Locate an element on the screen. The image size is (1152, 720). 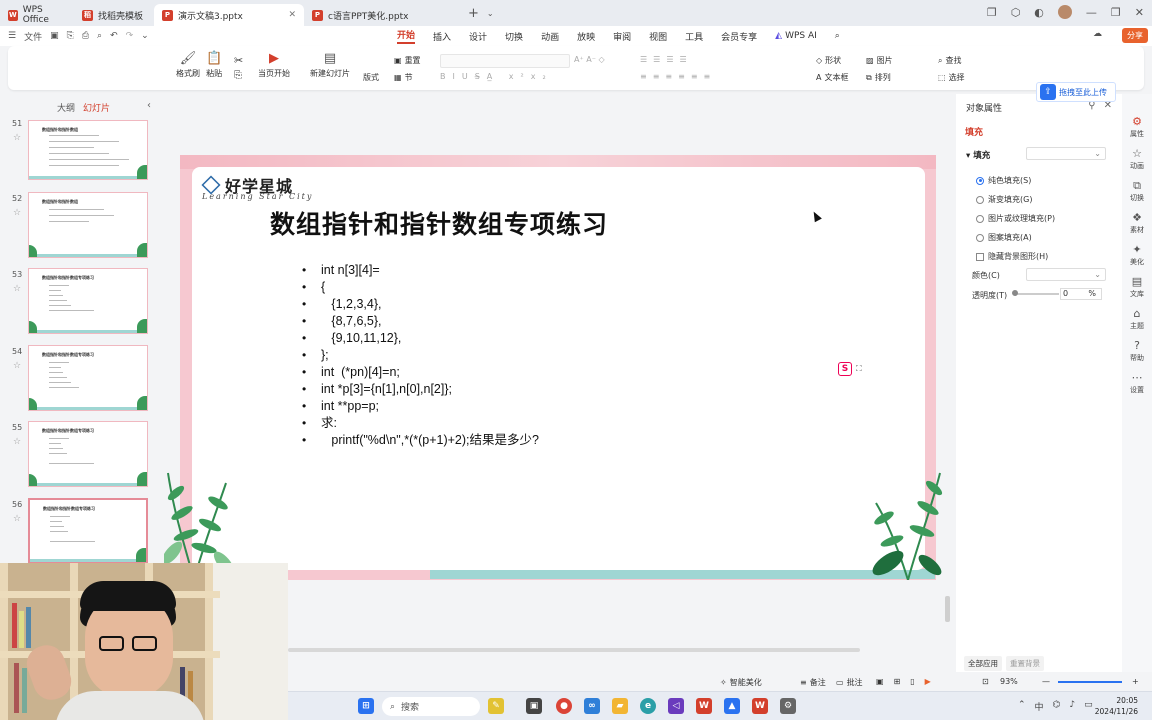
comments-button: ▭ 批注 is located at coordinates (849, 682).